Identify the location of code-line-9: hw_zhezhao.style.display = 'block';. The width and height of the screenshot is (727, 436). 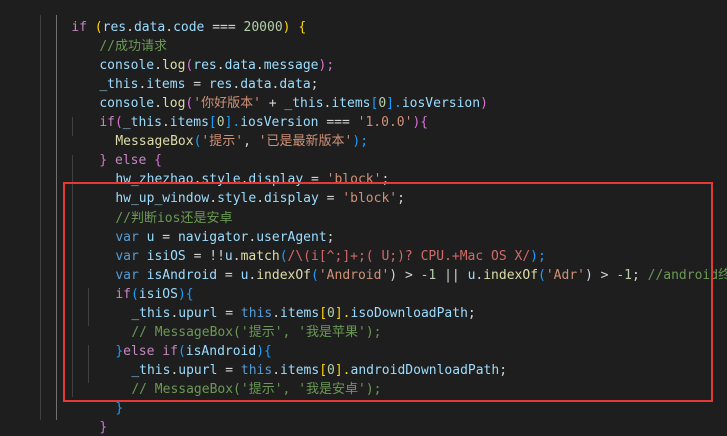
(236, 169).